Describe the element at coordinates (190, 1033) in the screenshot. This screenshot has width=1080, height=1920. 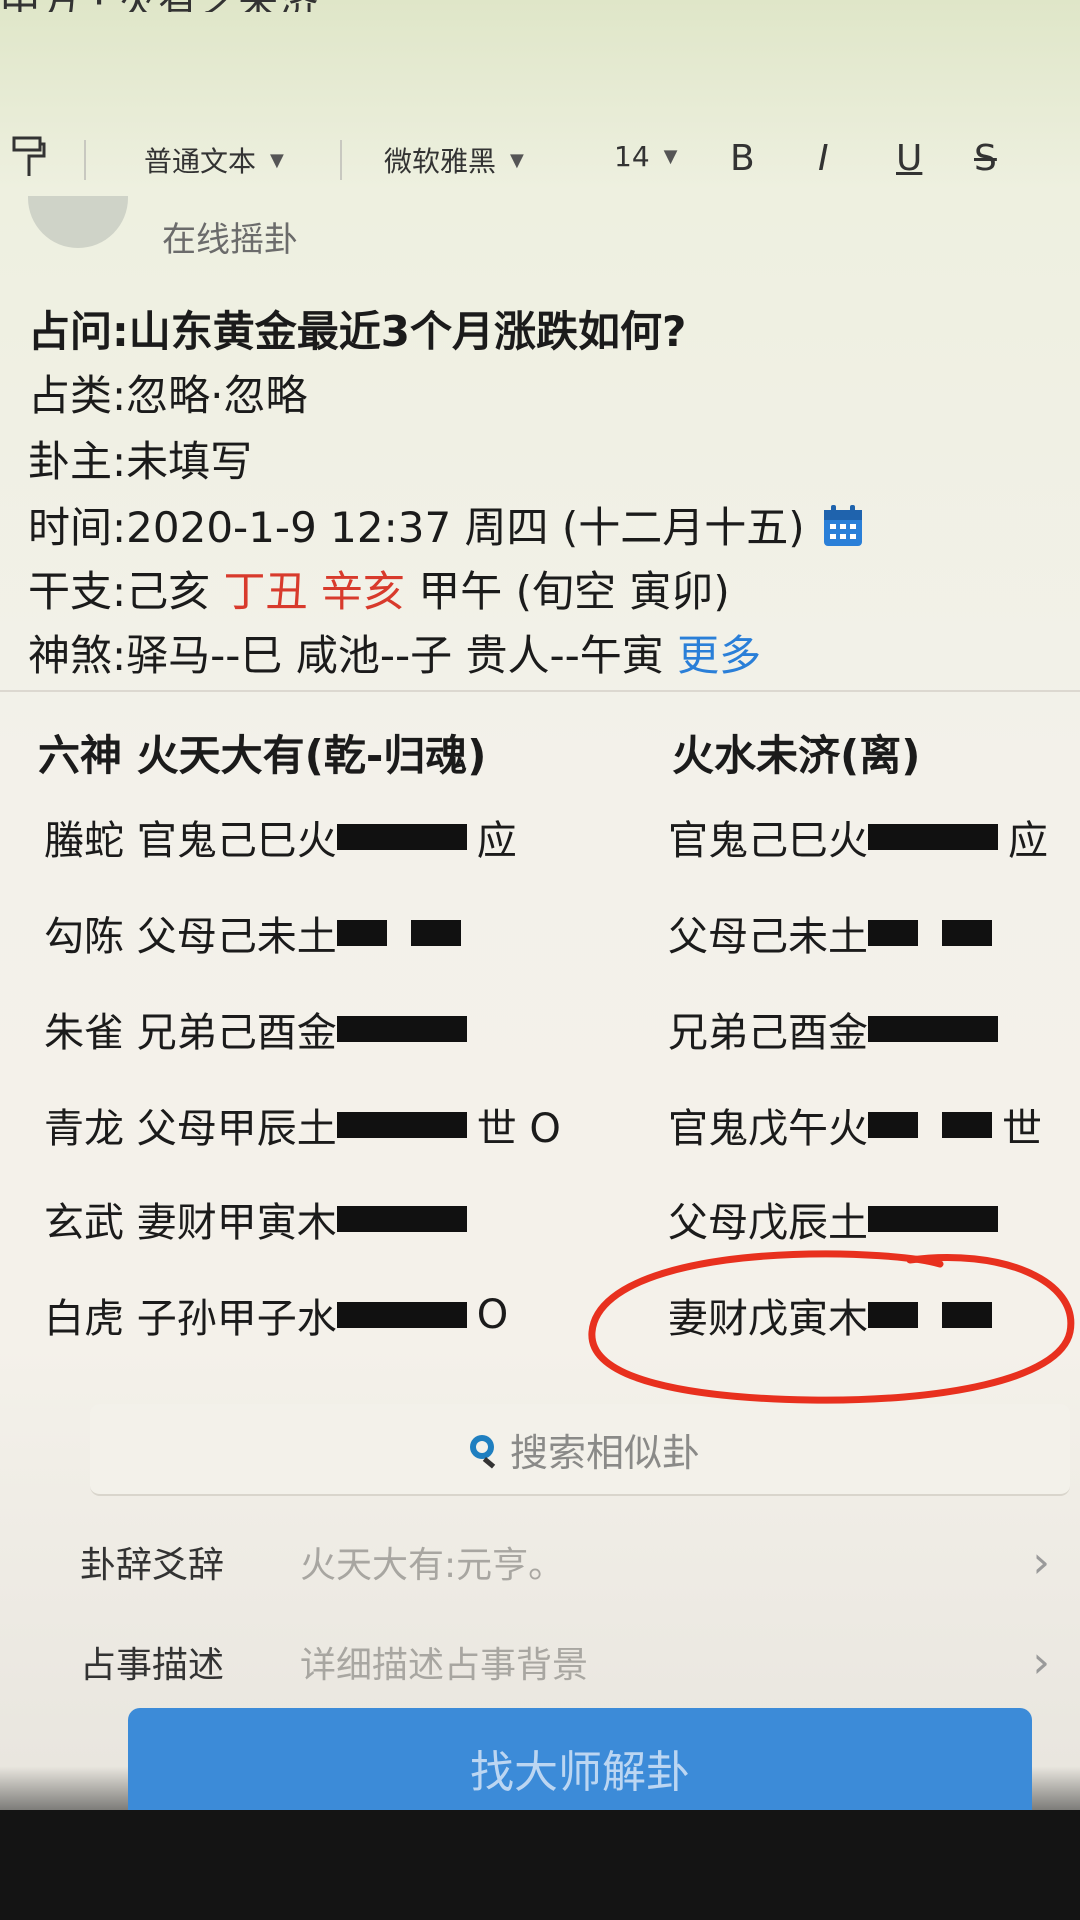
I see `left-line-text: 朱雀 兄弟己酉金` at that location.